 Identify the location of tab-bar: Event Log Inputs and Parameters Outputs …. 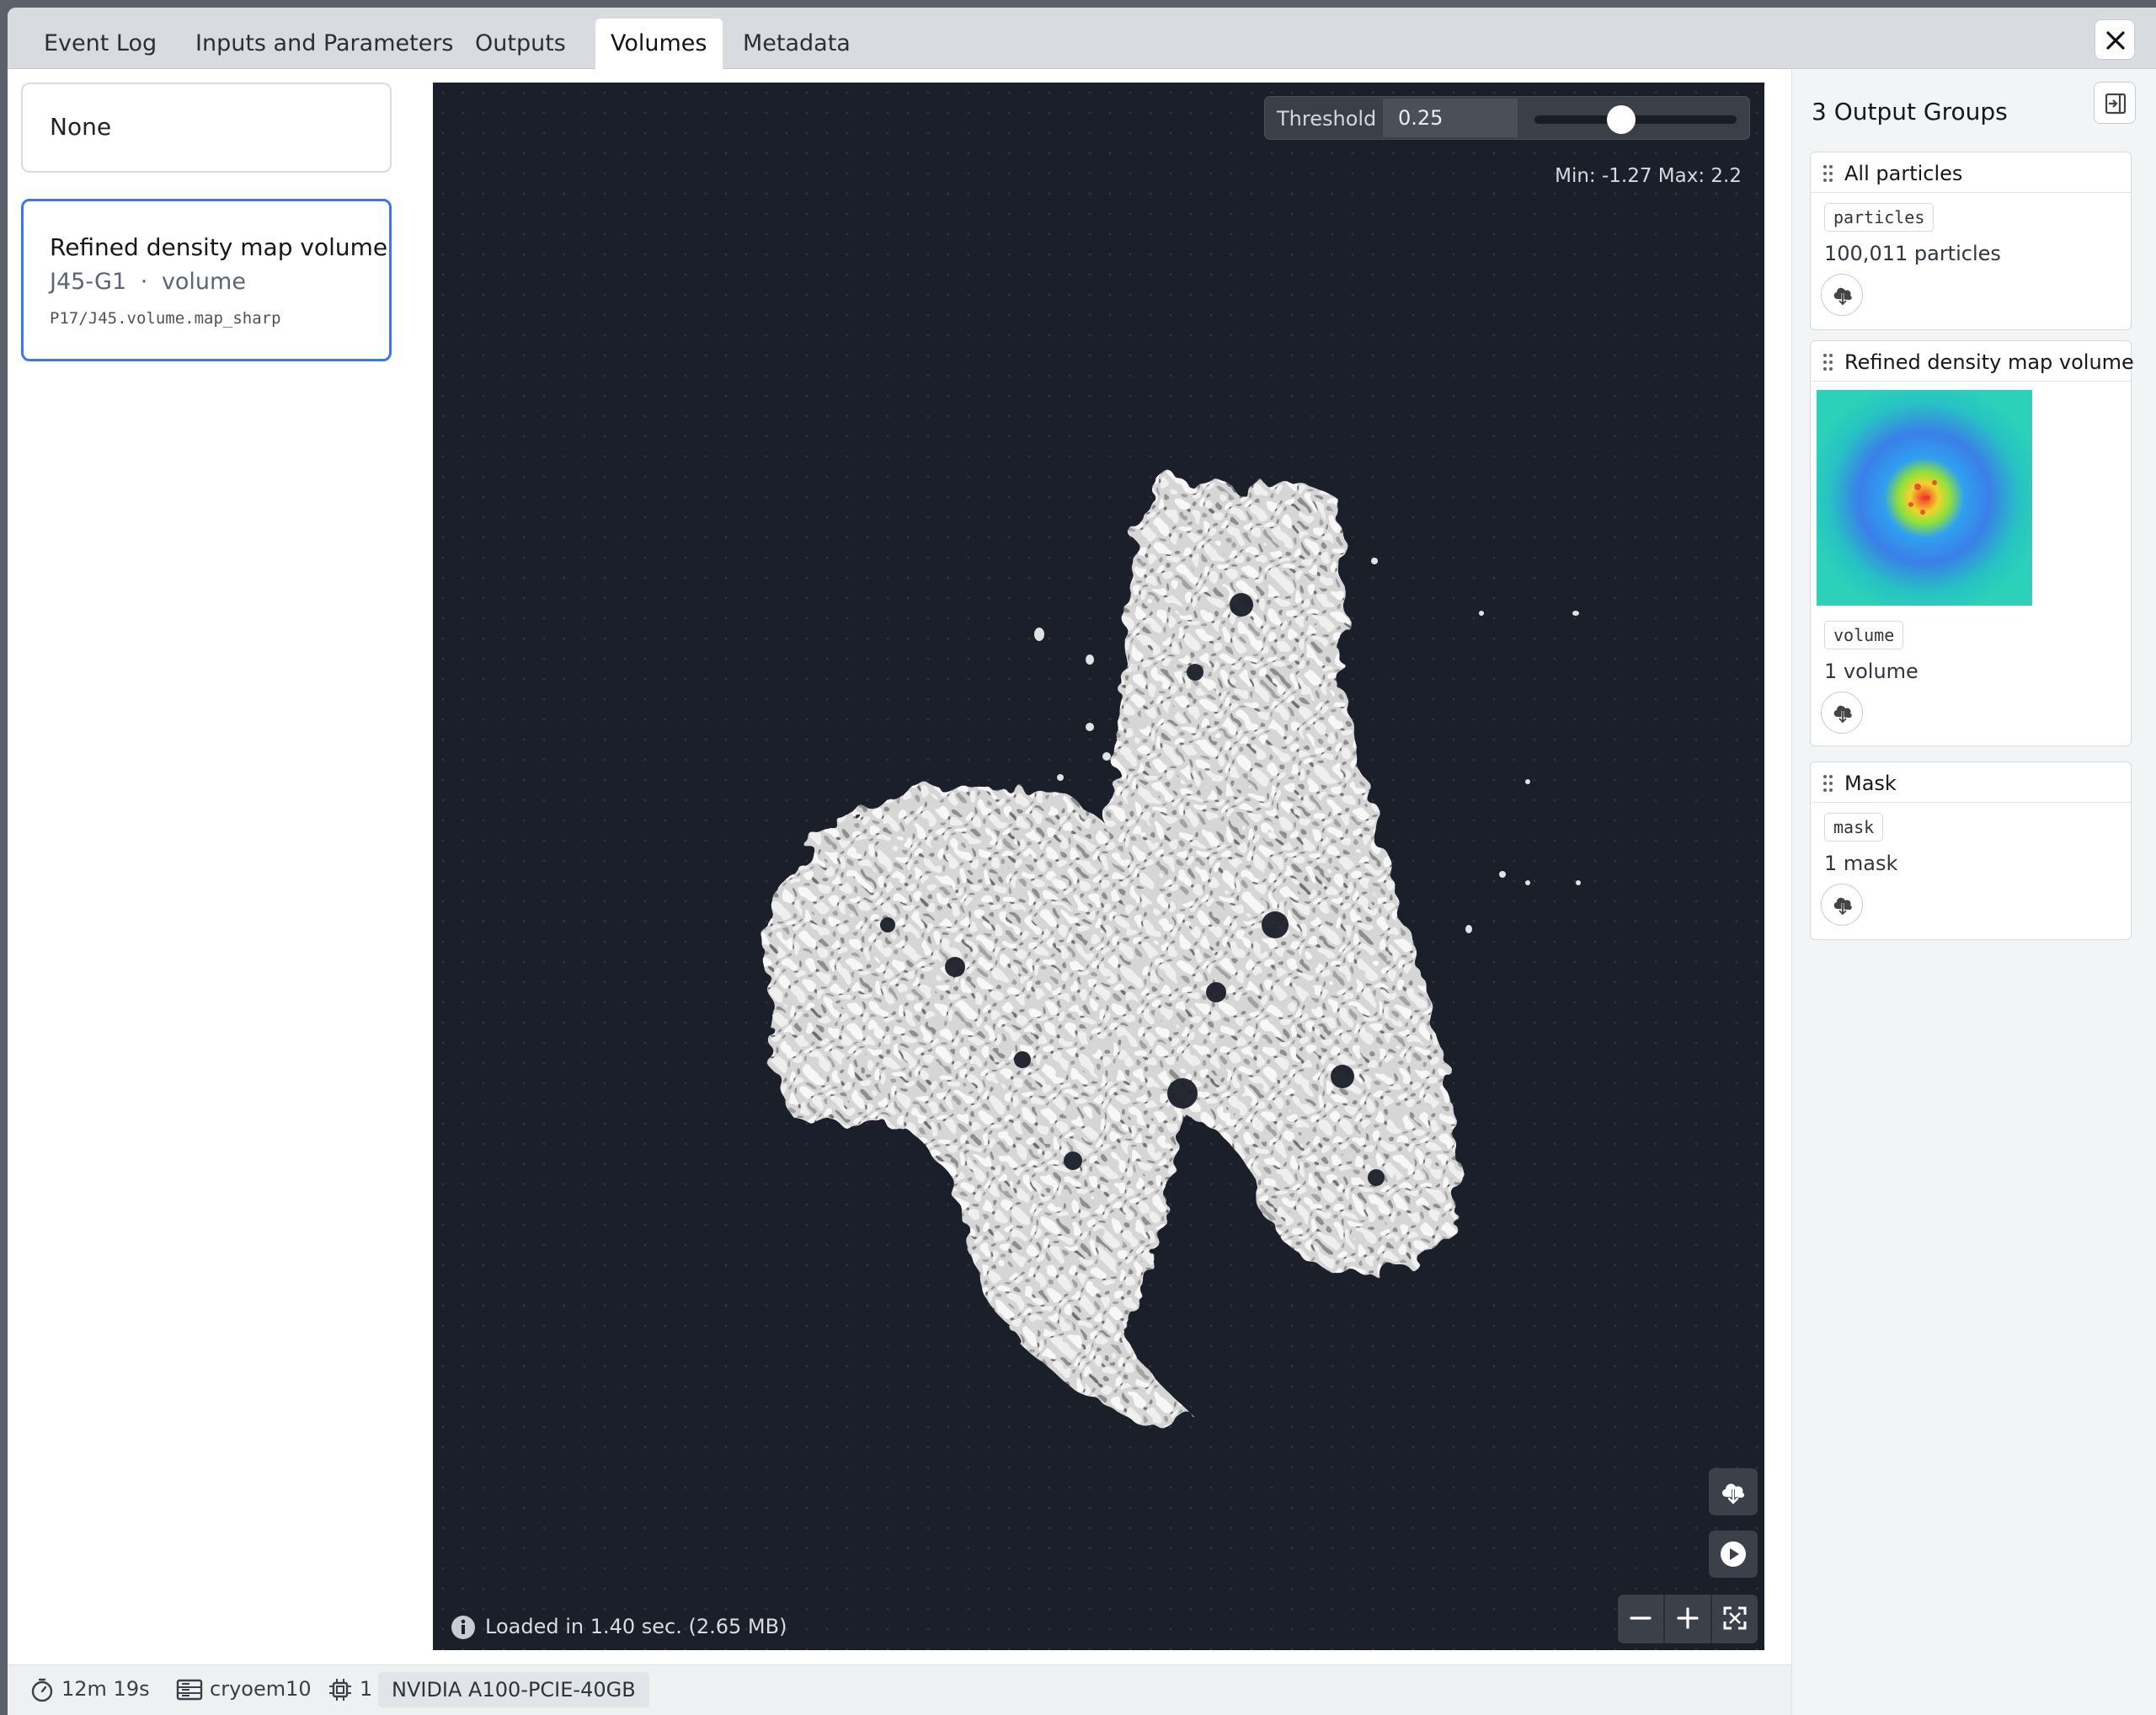
(1082, 38).